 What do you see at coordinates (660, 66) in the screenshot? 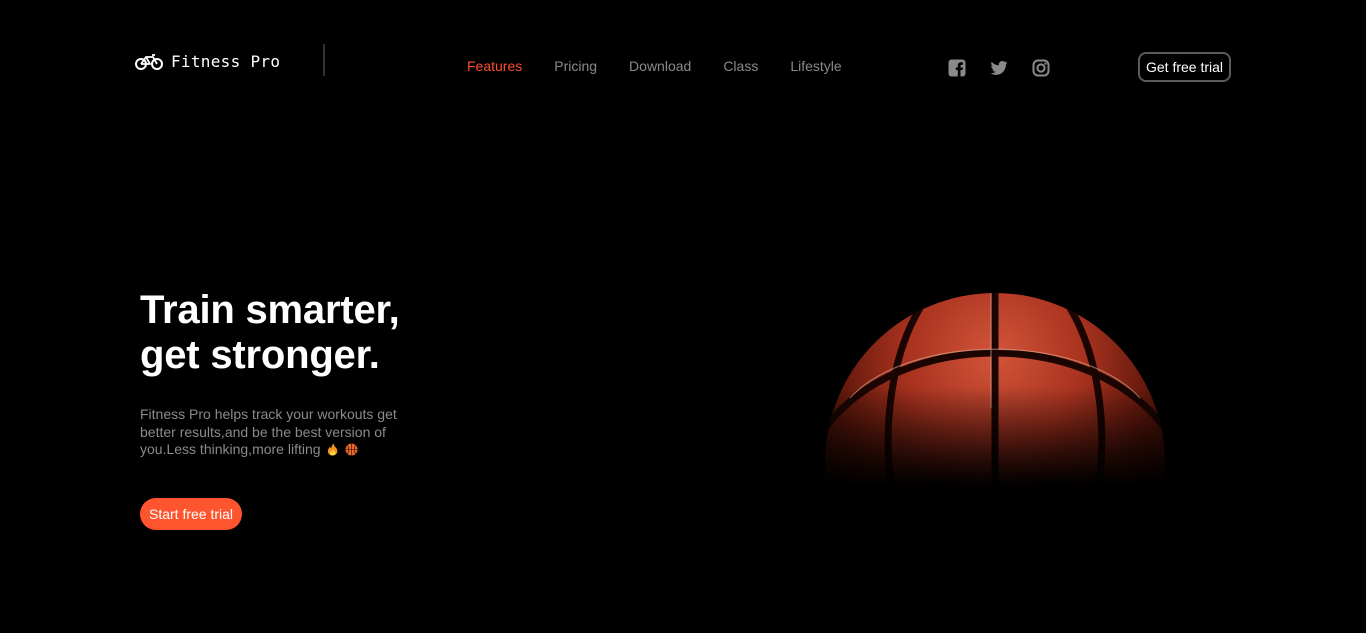
I see `nav-link-download: Download` at bounding box center [660, 66].